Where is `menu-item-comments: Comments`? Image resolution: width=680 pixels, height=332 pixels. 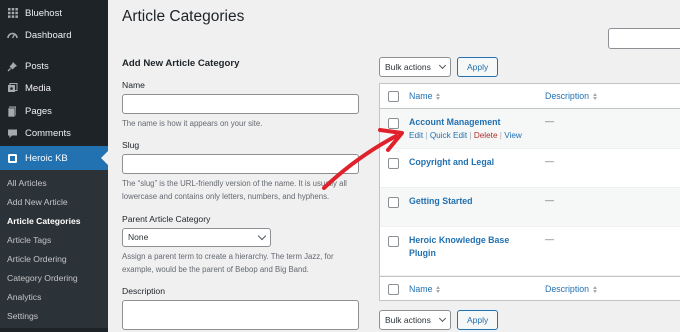 menu-item-comments: Comments is located at coordinates (54, 134).